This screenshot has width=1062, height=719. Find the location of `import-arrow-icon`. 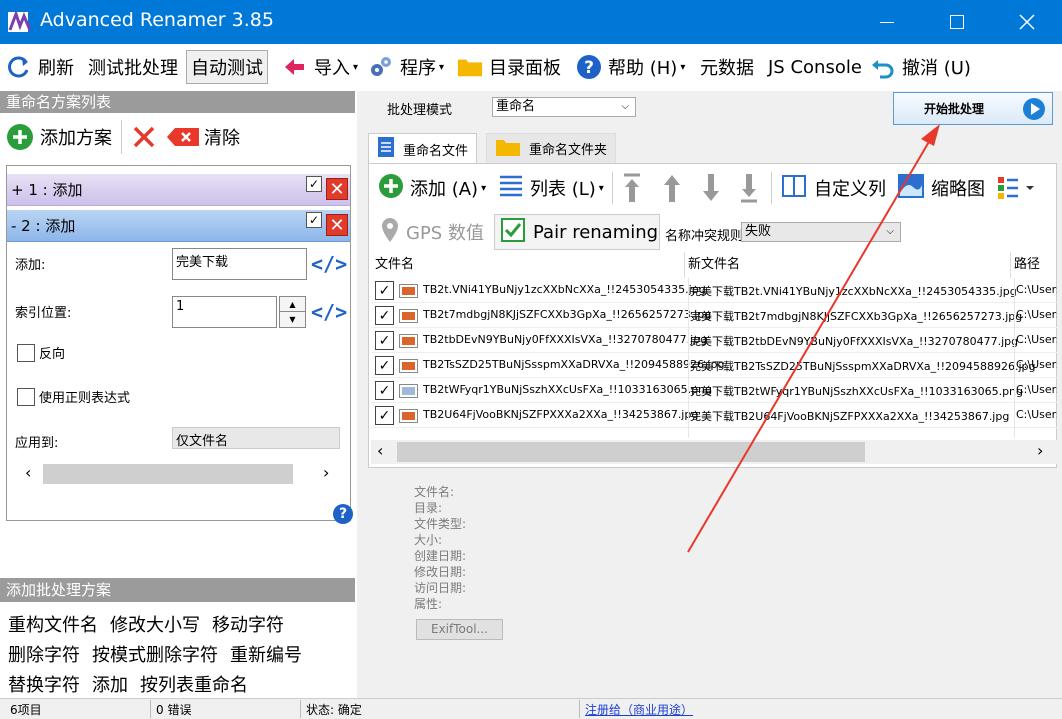

import-arrow-icon is located at coordinates (295, 67).